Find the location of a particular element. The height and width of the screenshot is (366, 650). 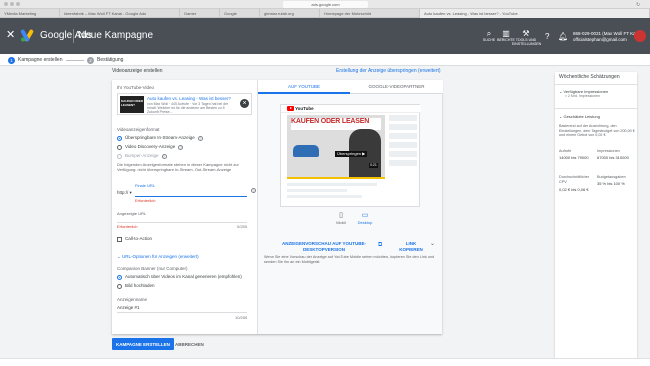

browser-tab: Google is located at coordinates (240, 13).